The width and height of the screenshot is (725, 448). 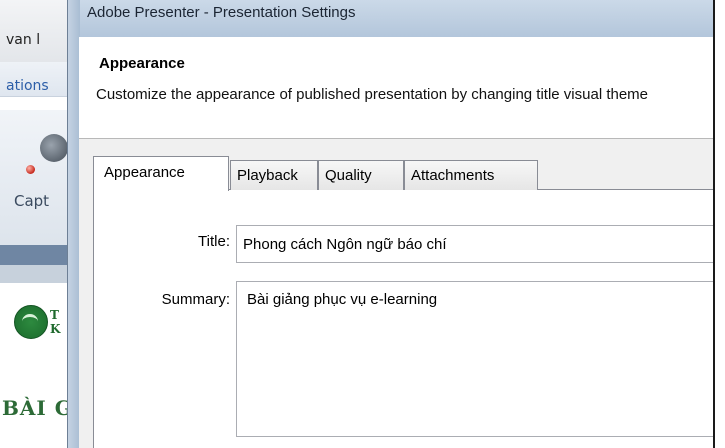 I want to click on dialog-title: Adobe Presenter - Presentation Settings, so click(x=221, y=12).